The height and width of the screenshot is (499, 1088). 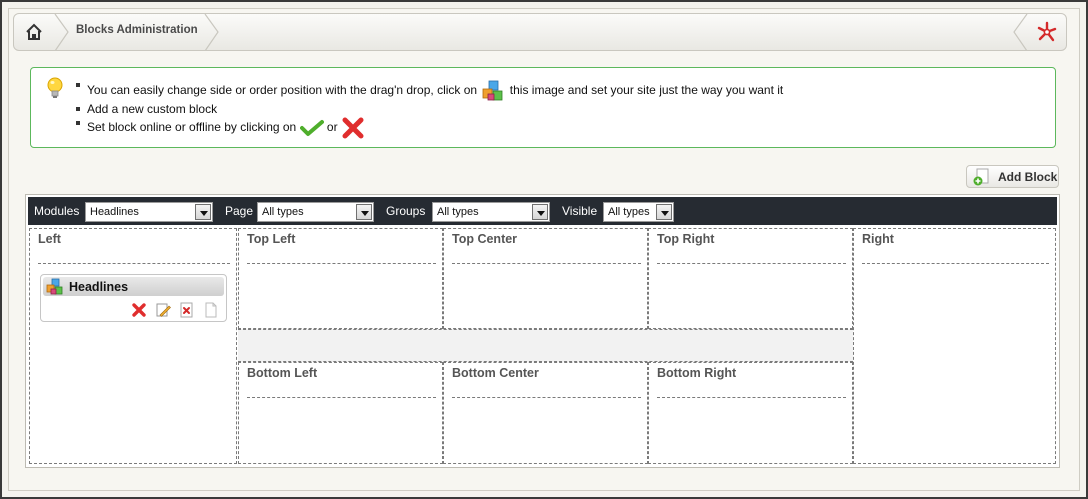 I want to click on block-actions, so click(x=175, y=310).